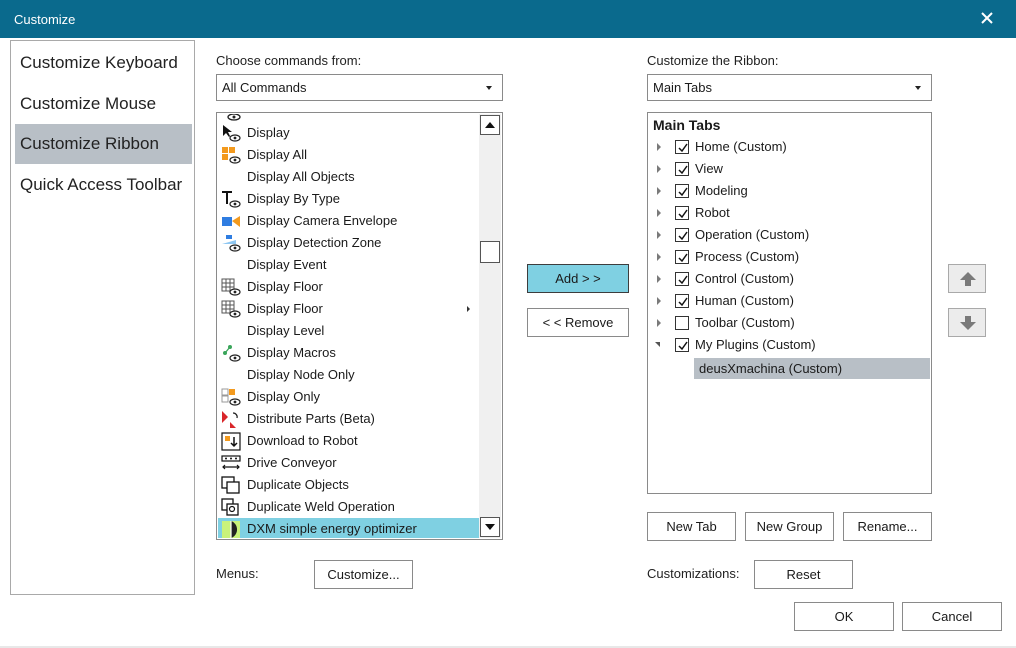 This screenshot has width=1016, height=648. Describe the element at coordinates (349, 243) in the screenshot. I see `list-item-display-detection-zone: Display Detection Zone` at that location.